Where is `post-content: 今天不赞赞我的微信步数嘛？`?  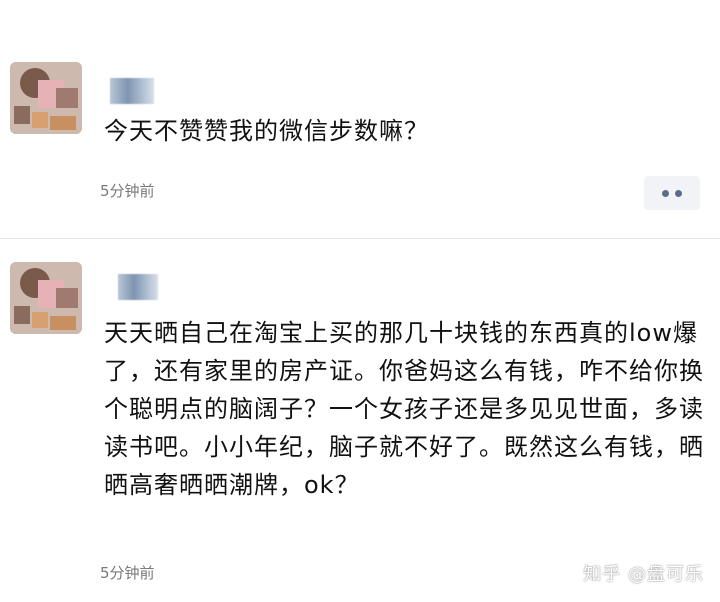
post-content: 今天不赞赞我的微信步数嘛？ is located at coordinates (266, 131).